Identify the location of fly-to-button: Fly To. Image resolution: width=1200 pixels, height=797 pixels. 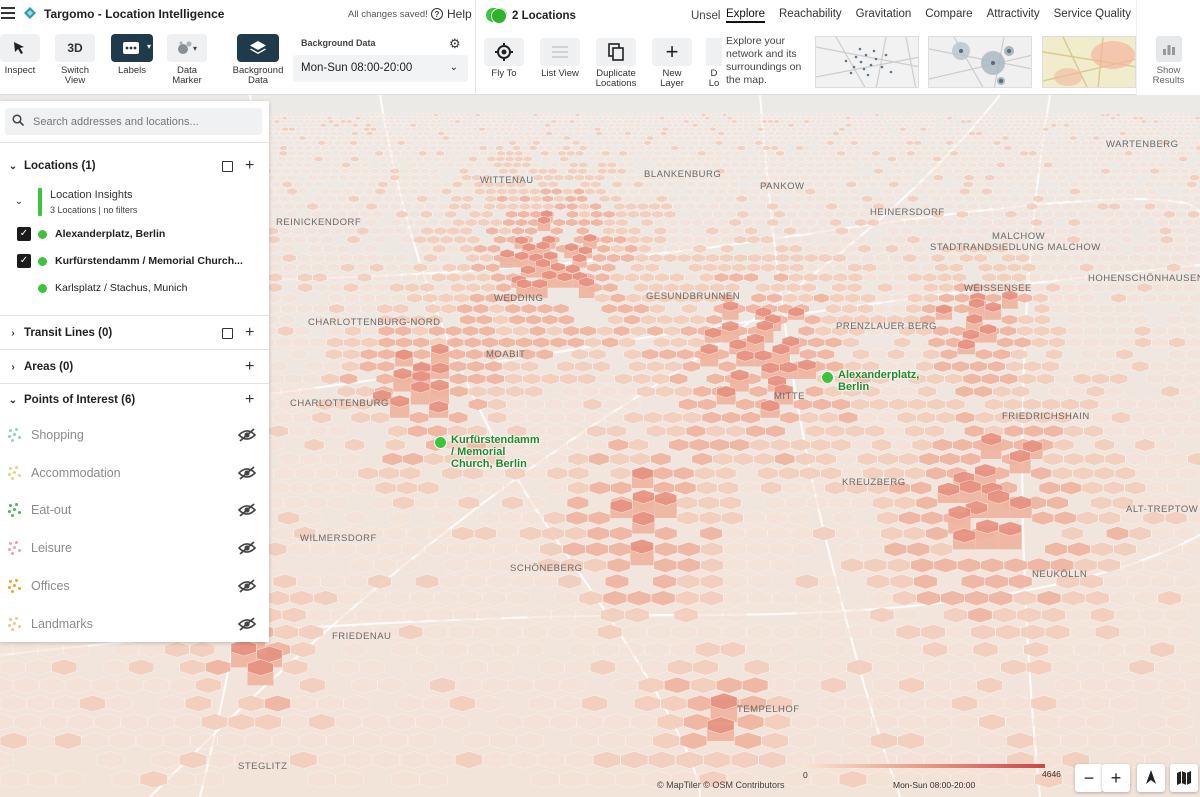
(504, 58).